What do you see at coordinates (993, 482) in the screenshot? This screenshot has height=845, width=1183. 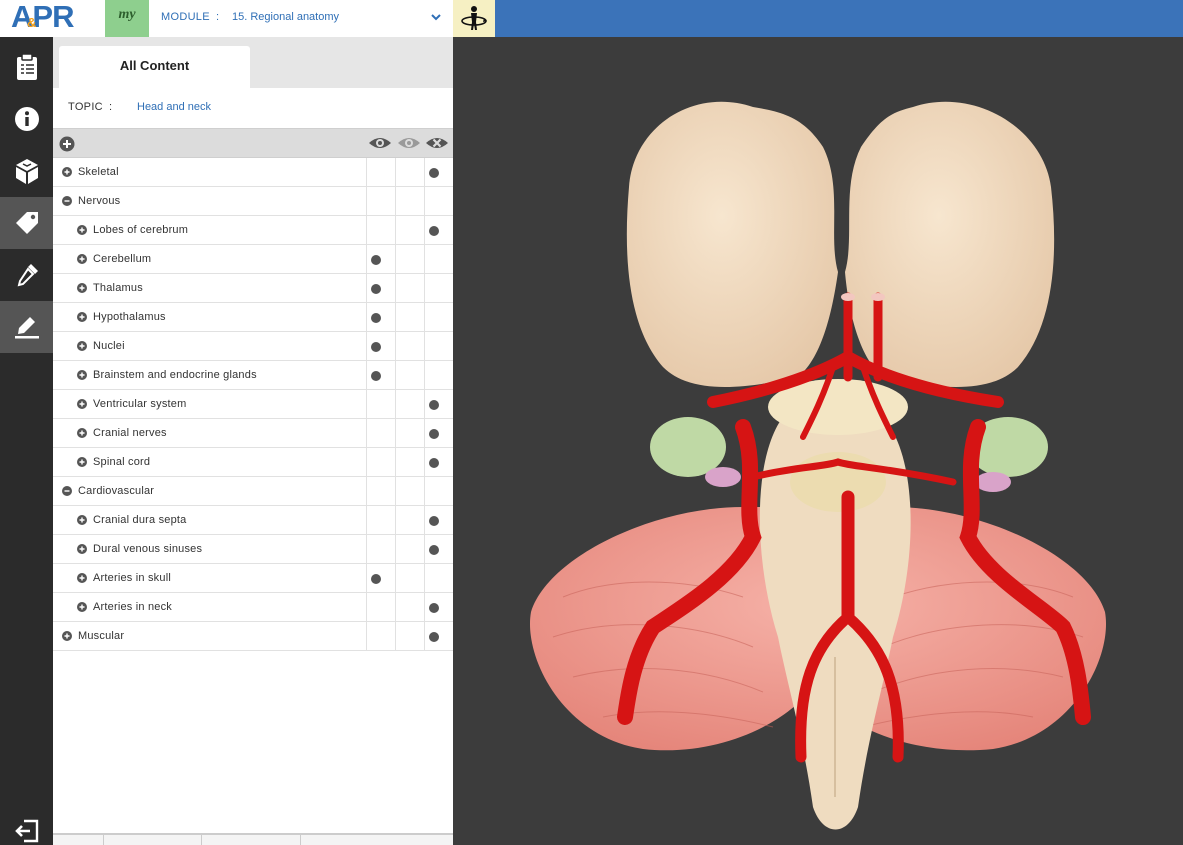 I see `right-pink-structure` at bounding box center [993, 482].